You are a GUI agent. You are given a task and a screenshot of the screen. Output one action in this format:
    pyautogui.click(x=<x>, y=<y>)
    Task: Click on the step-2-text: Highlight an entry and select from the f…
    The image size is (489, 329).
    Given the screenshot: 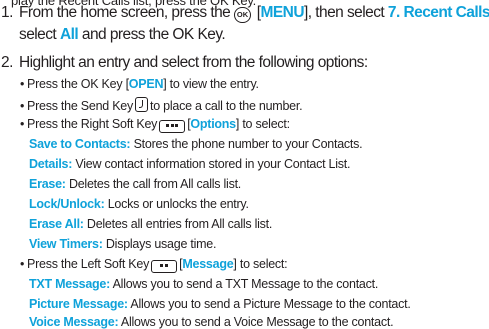 What is the action you would take?
    pyautogui.click(x=193, y=62)
    